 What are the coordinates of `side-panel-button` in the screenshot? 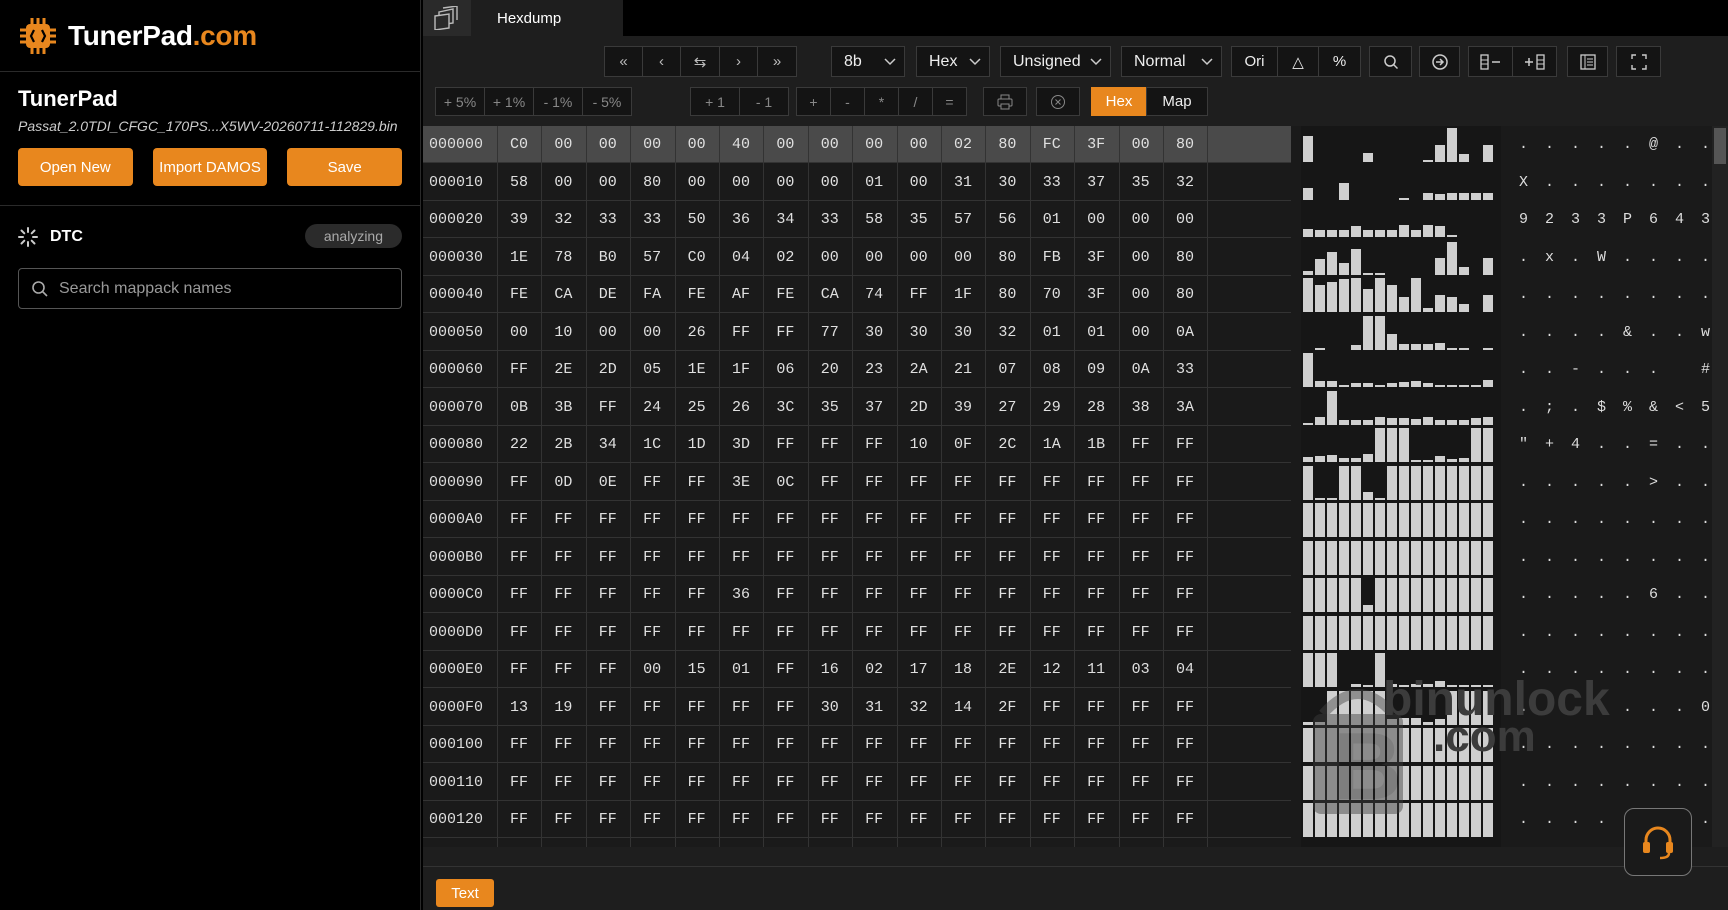 It's located at (1587, 61).